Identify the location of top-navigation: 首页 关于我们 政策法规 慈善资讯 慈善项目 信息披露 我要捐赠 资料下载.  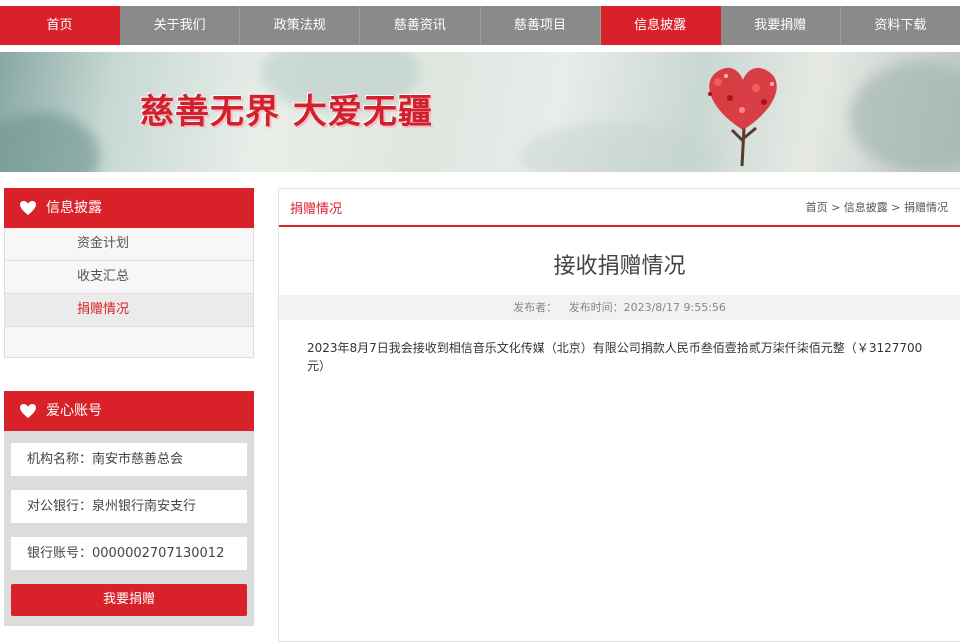
(480, 23).